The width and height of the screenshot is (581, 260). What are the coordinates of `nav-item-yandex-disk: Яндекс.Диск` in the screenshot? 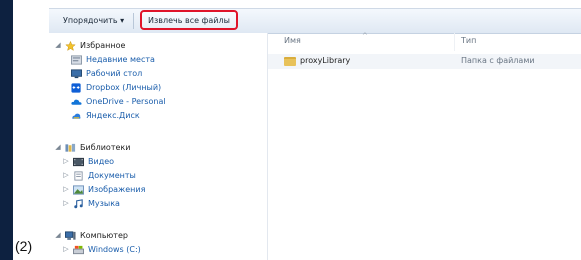 It's located at (105, 115).